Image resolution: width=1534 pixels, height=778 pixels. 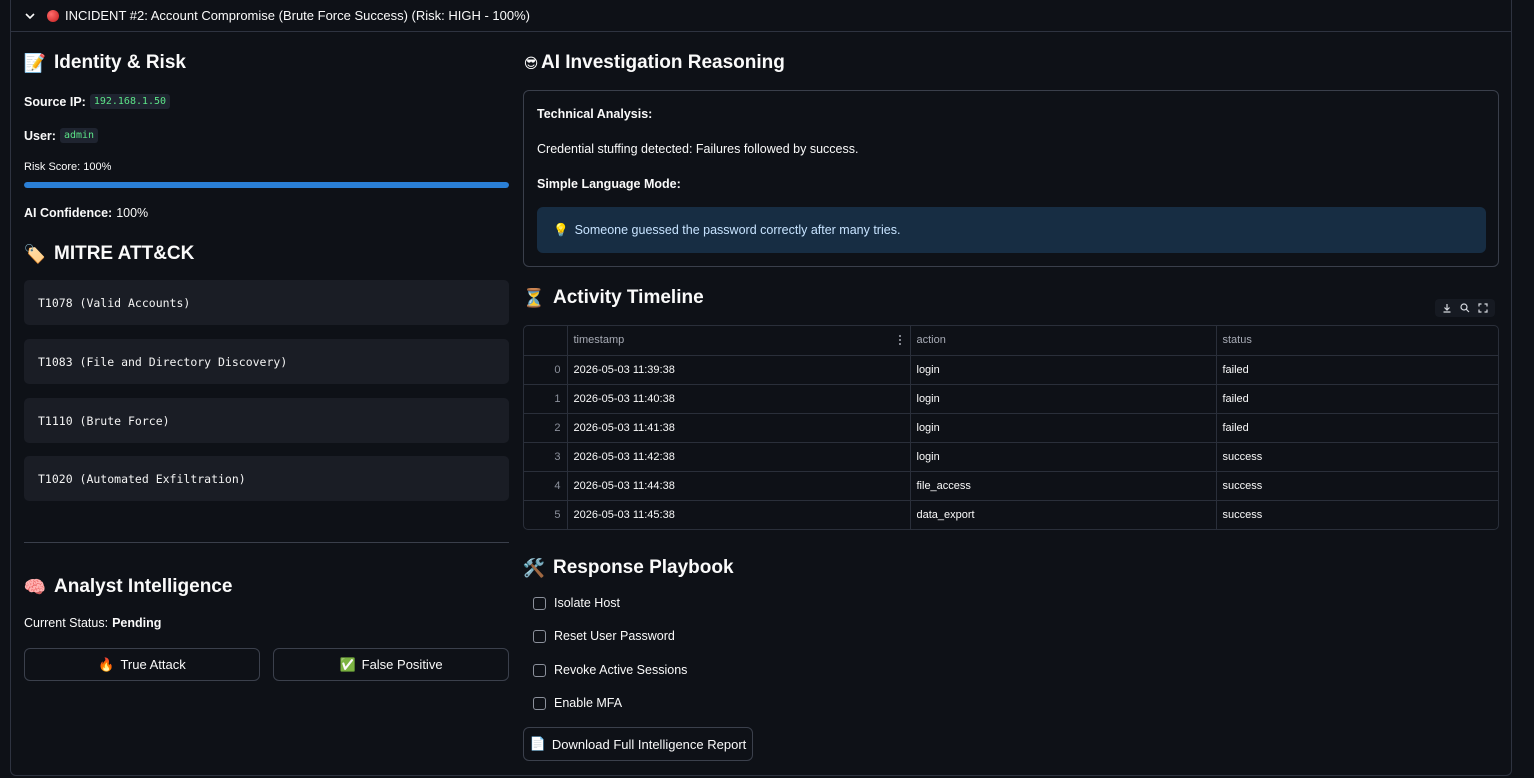 What do you see at coordinates (739, 486) in the screenshot?
I see `cell-timestamp: 2026-05-03 11:44:38` at bounding box center [739, 486].